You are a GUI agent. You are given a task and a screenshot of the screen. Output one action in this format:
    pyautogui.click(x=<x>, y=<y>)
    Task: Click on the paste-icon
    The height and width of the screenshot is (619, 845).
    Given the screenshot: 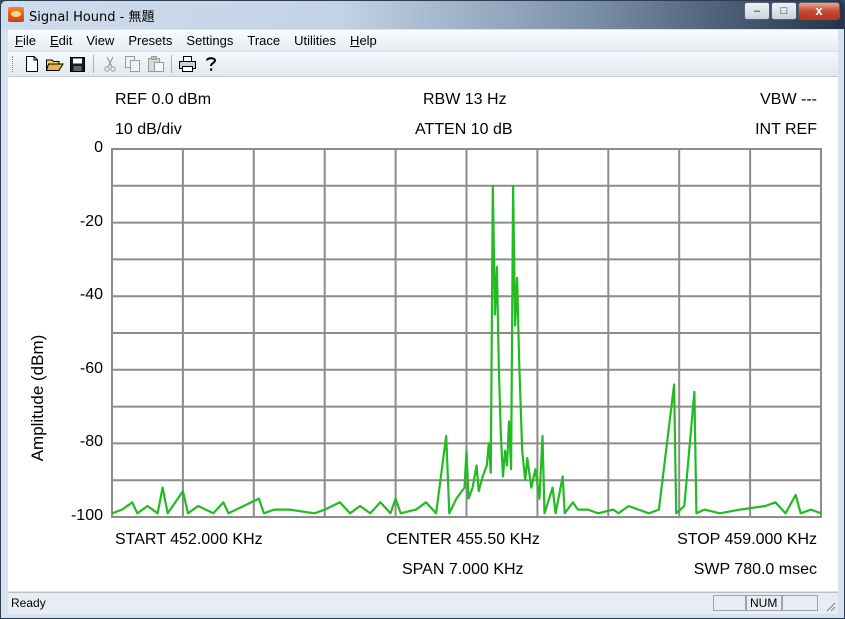 What is the action you would take?
    pyautogui.click(x=155, y=64)
    